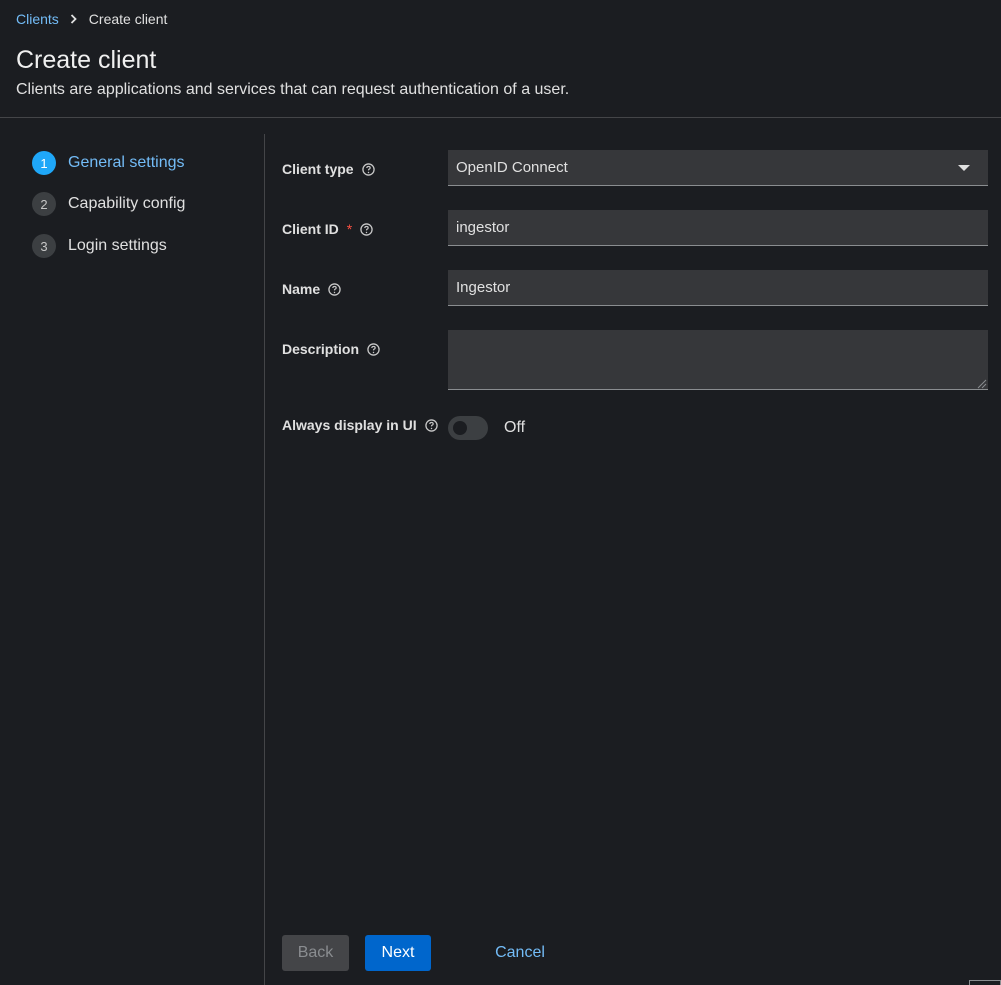  Describe the element at coordinates (310, 229) in the screenshot. I see `client-id-label-text: Client ID` at that location.